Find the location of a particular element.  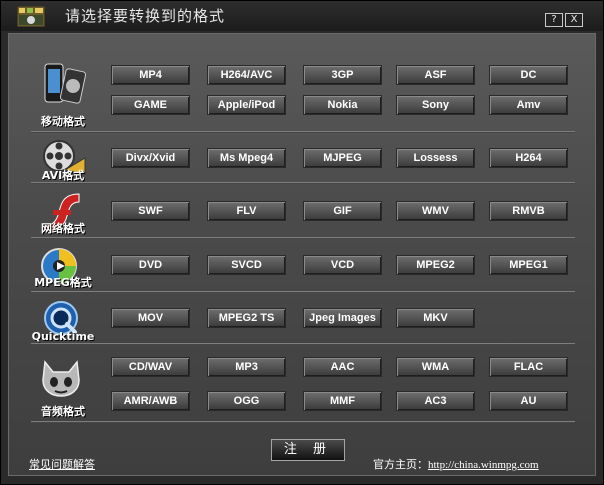

format-button-wma: WMA is located at coordinates (435, 367).